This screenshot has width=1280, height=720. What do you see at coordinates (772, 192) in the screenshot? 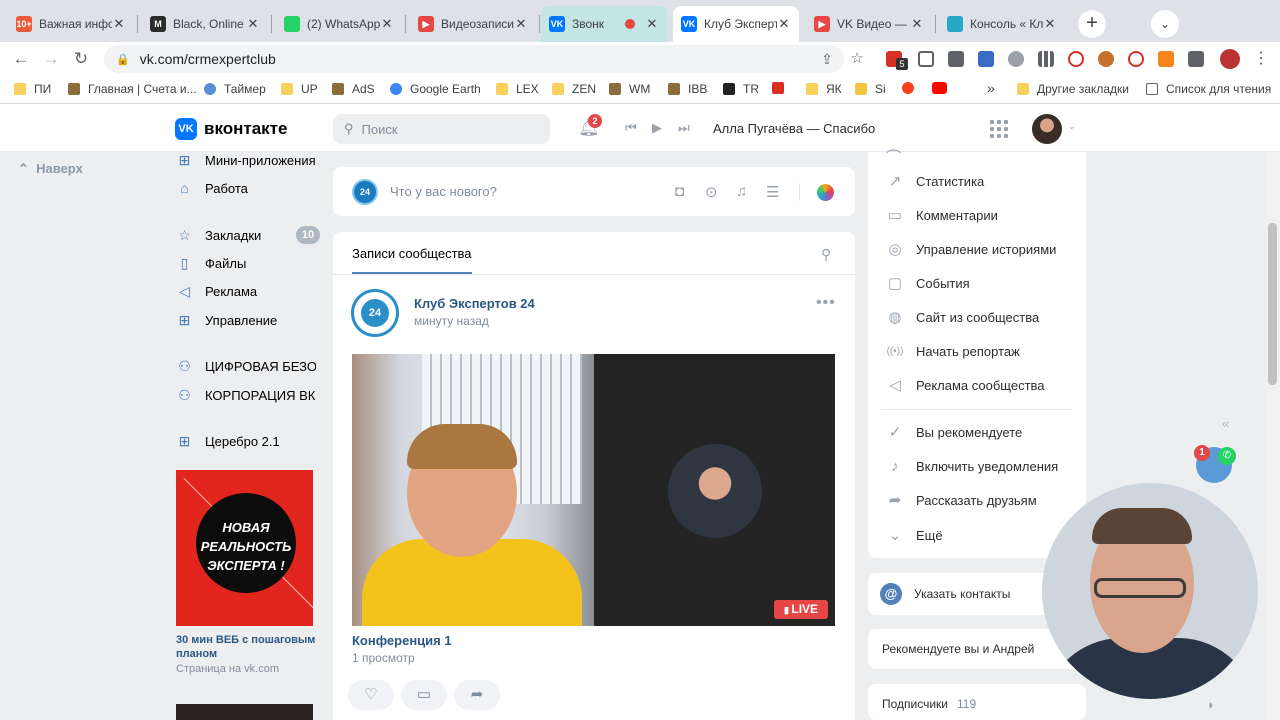
I see `article-icon: ☰` at bounding box center [772, 192].